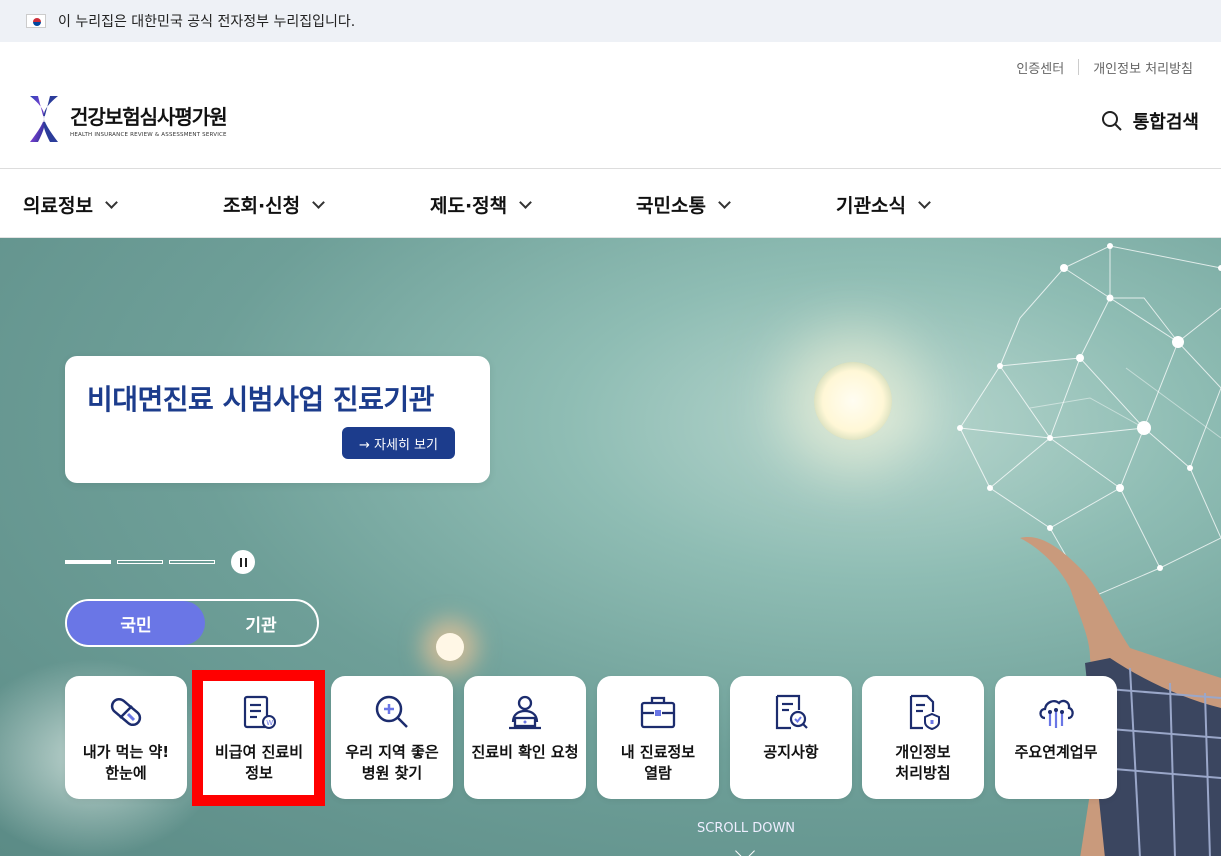 Image resolution: width=1221 pixels, height=856 pixels. What do you see at coordinates (791, 752) in the screenshot?
I see `quick-menu-label: 공지사항` at bounding box center [791, 752].